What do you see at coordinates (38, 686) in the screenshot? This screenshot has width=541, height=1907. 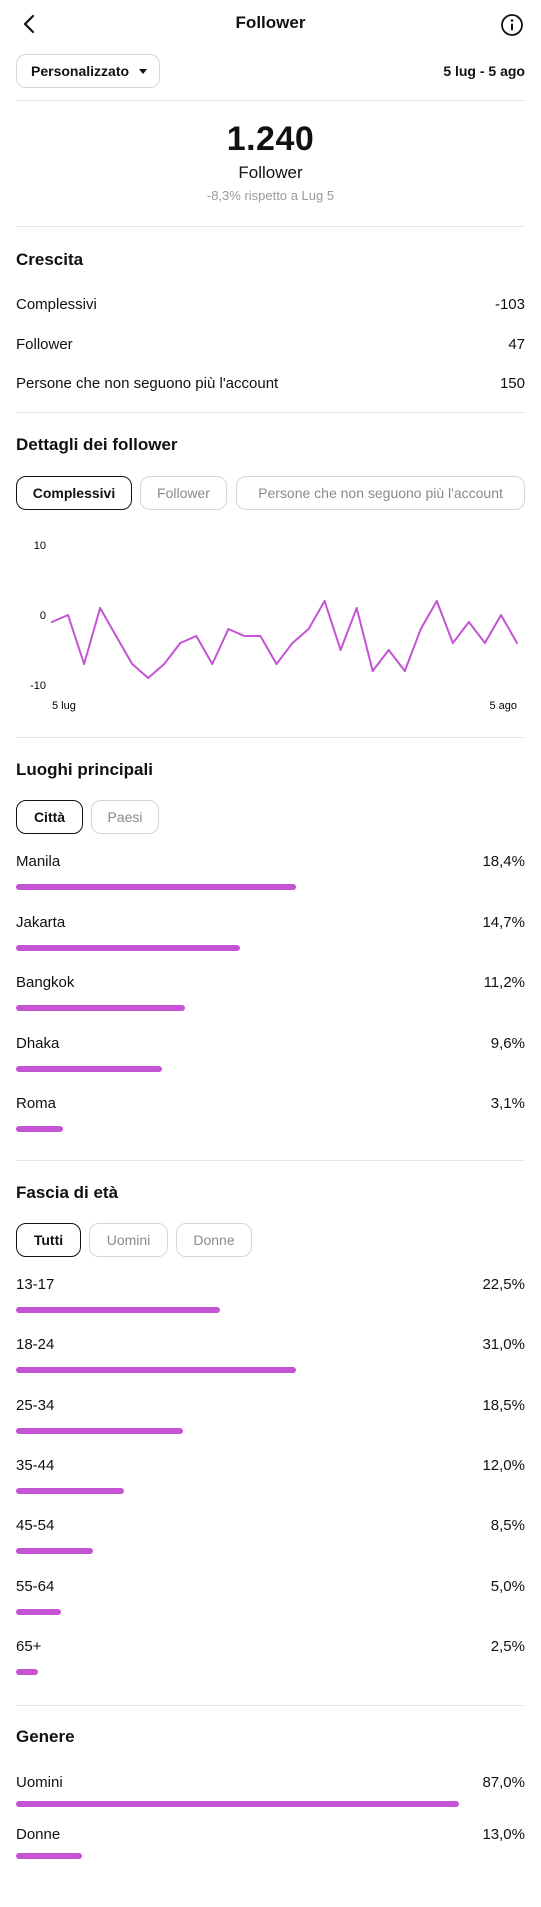 I see `y-tick-label: -10` at bounding box center [38, 686].